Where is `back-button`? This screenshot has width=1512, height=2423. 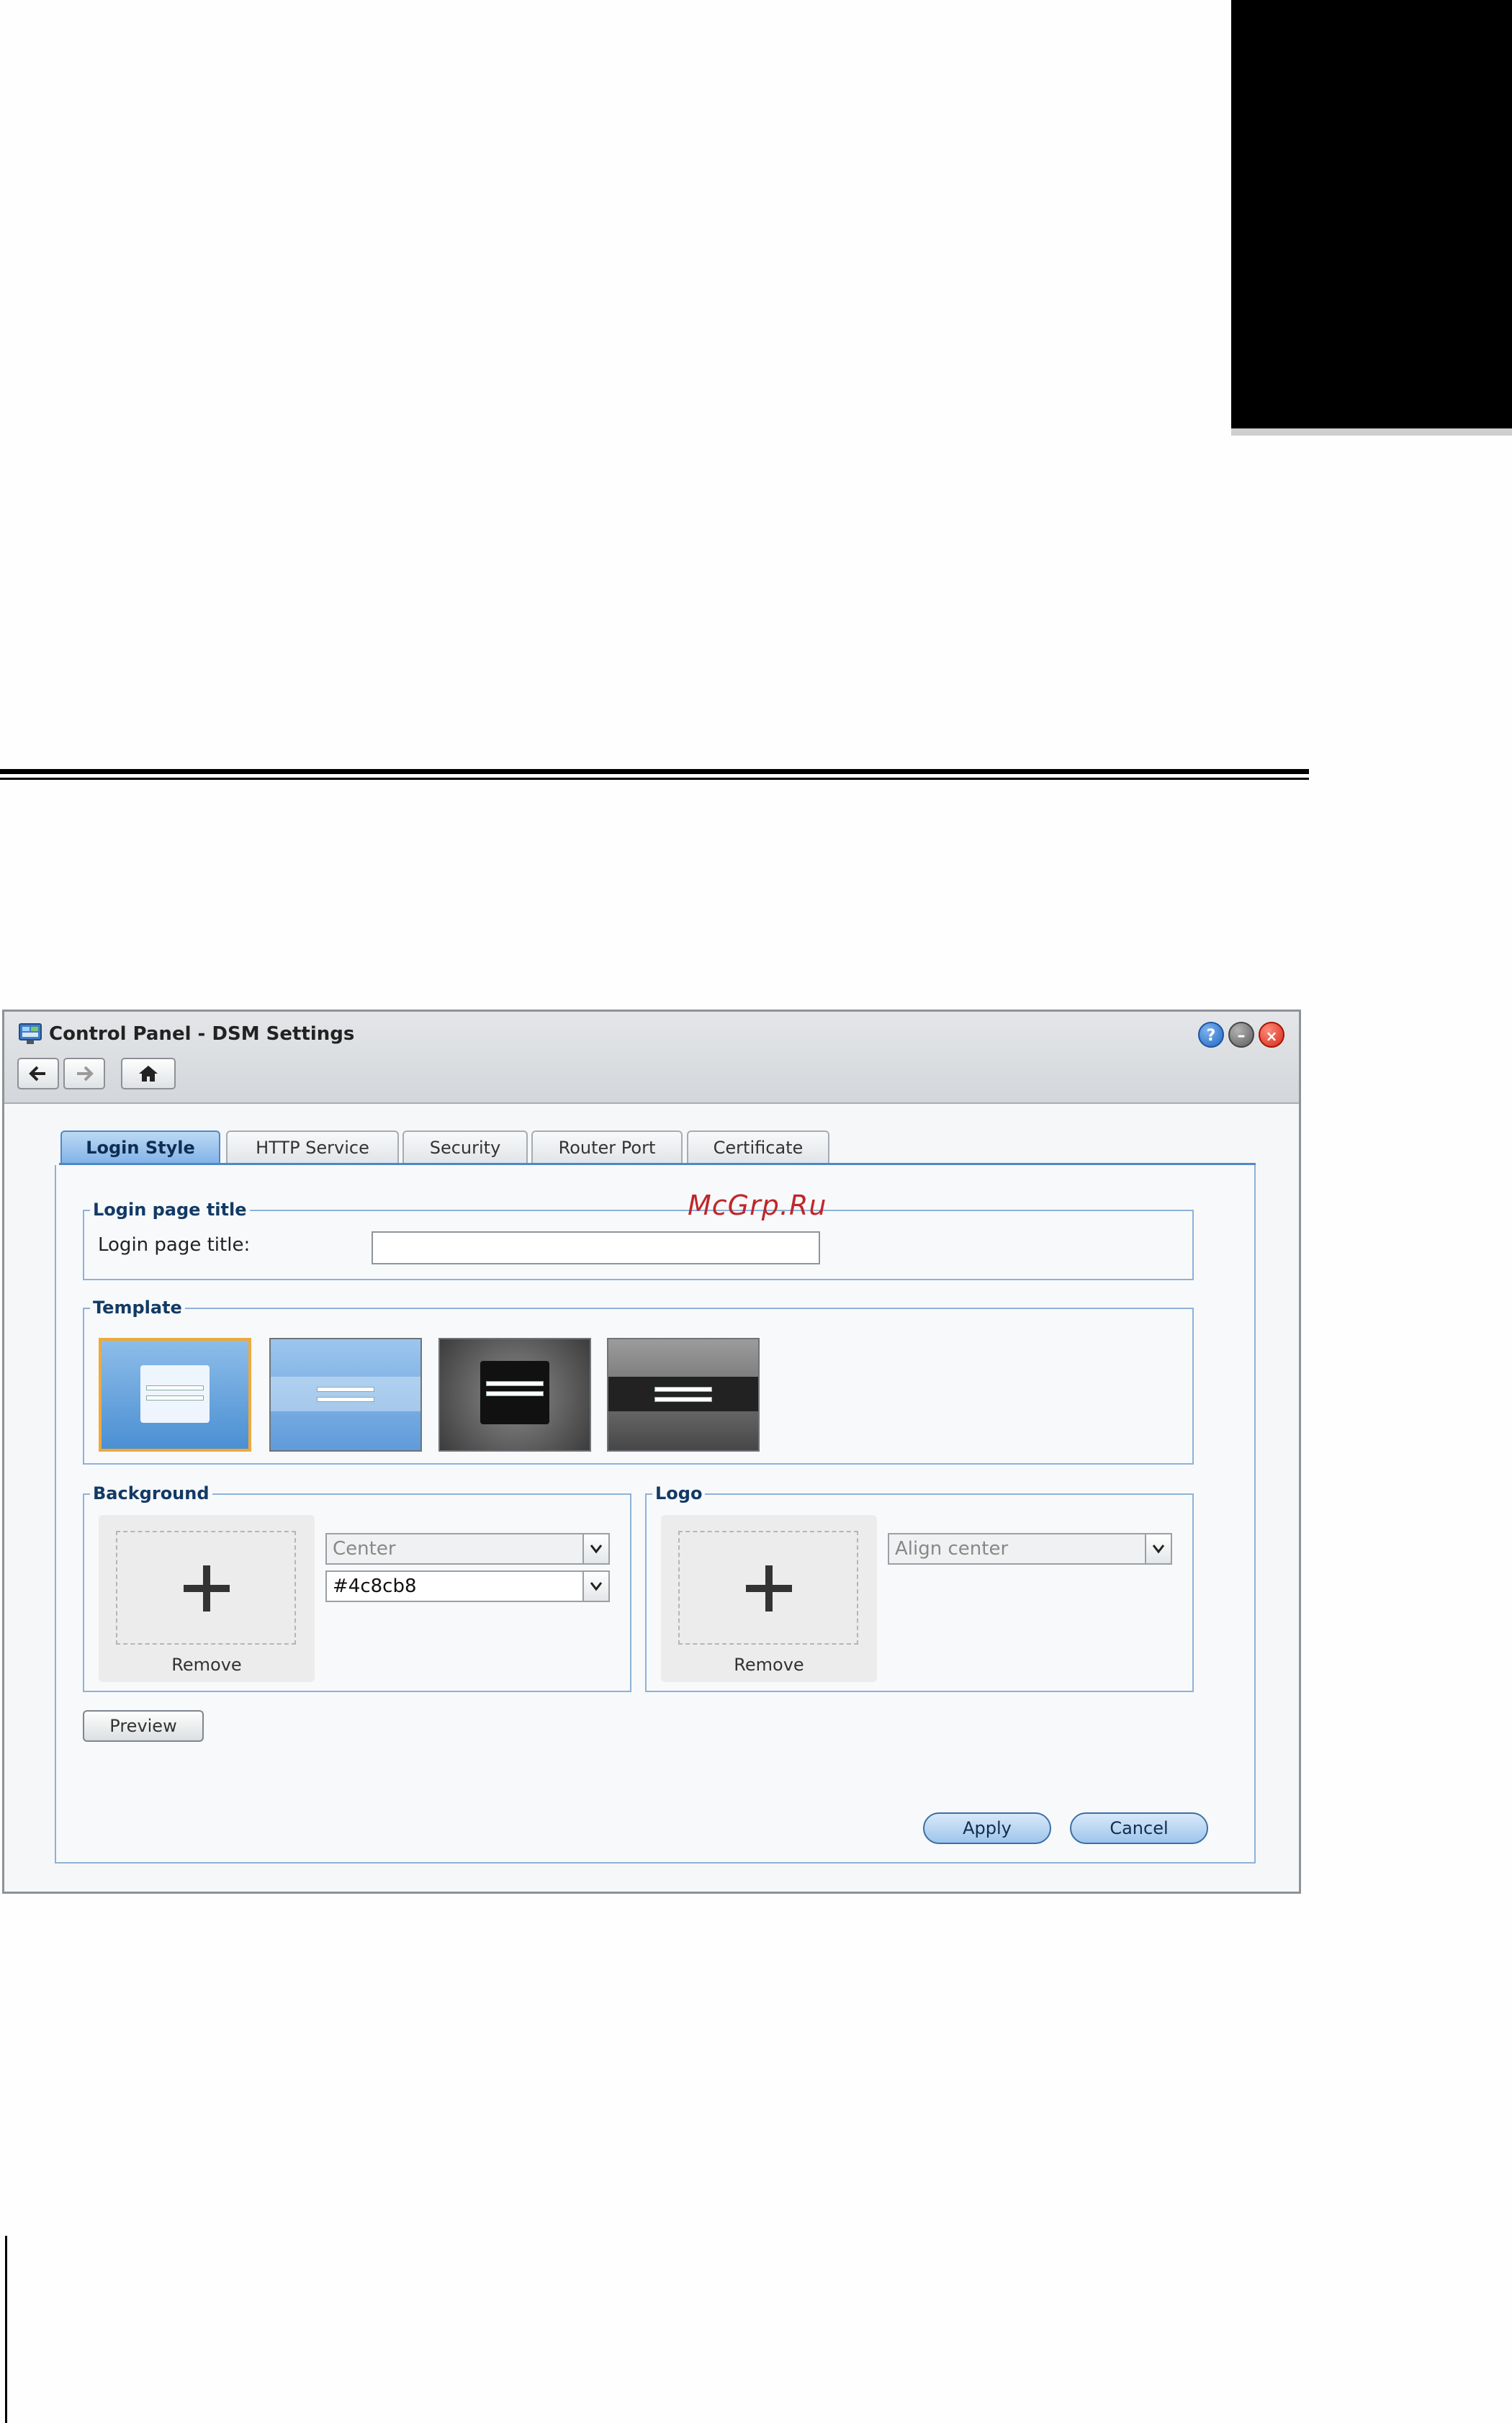 back-button is located at coordinates (38, 1073).